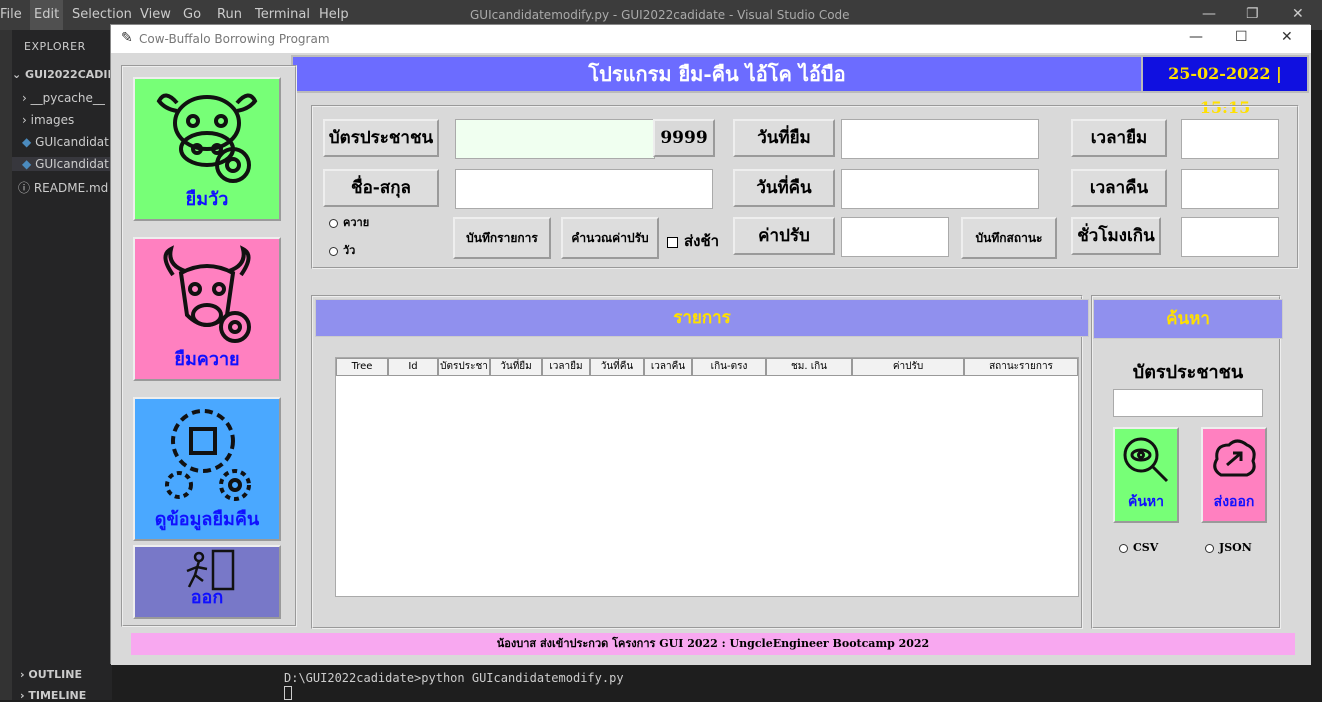 The width and height of the screenshot is (1322, 702). Describe the element at coordinates (27, 142) in the screenshot. I see `python-icon: ◆` at that location.